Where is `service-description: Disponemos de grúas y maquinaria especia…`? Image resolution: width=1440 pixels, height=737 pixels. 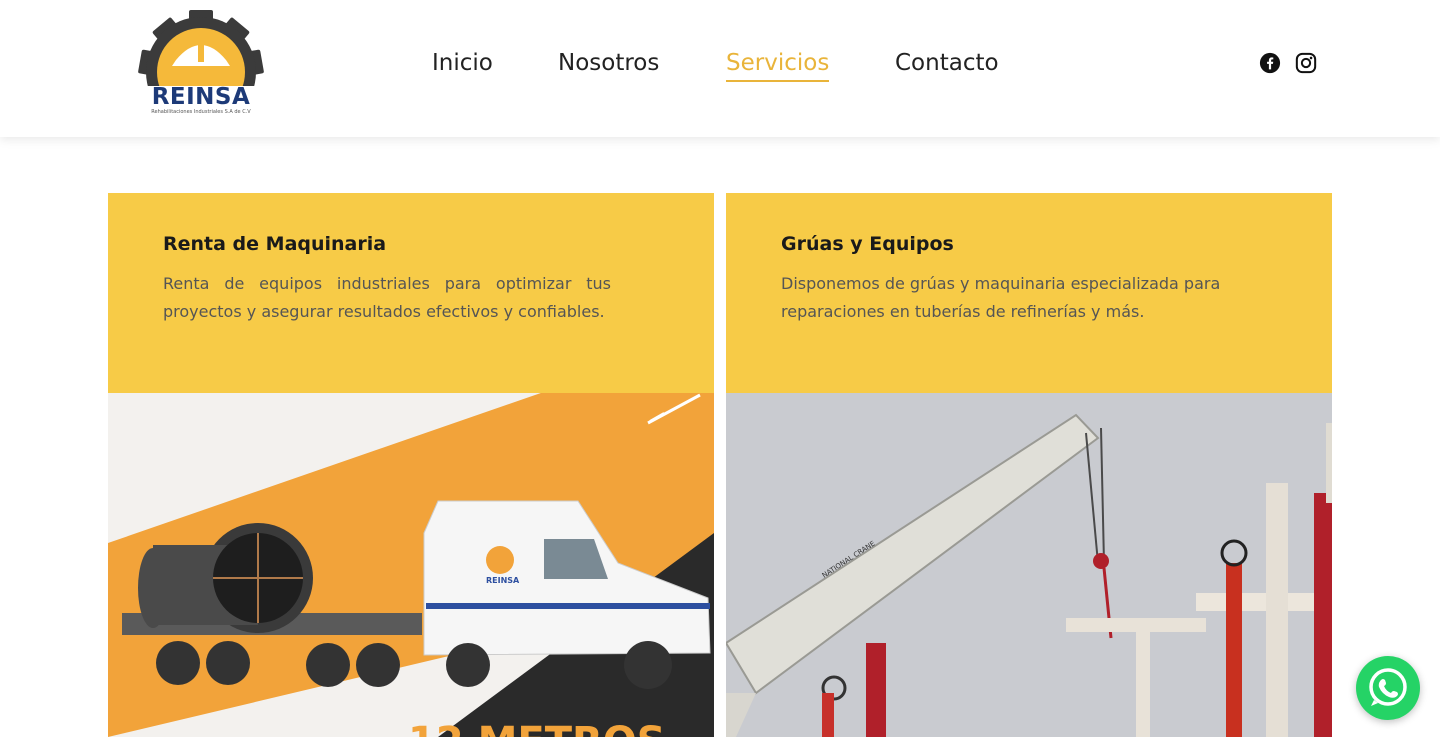
service-description: Disponemos de grúas y maquinaria especia… is located at coordinates (1001, 297).